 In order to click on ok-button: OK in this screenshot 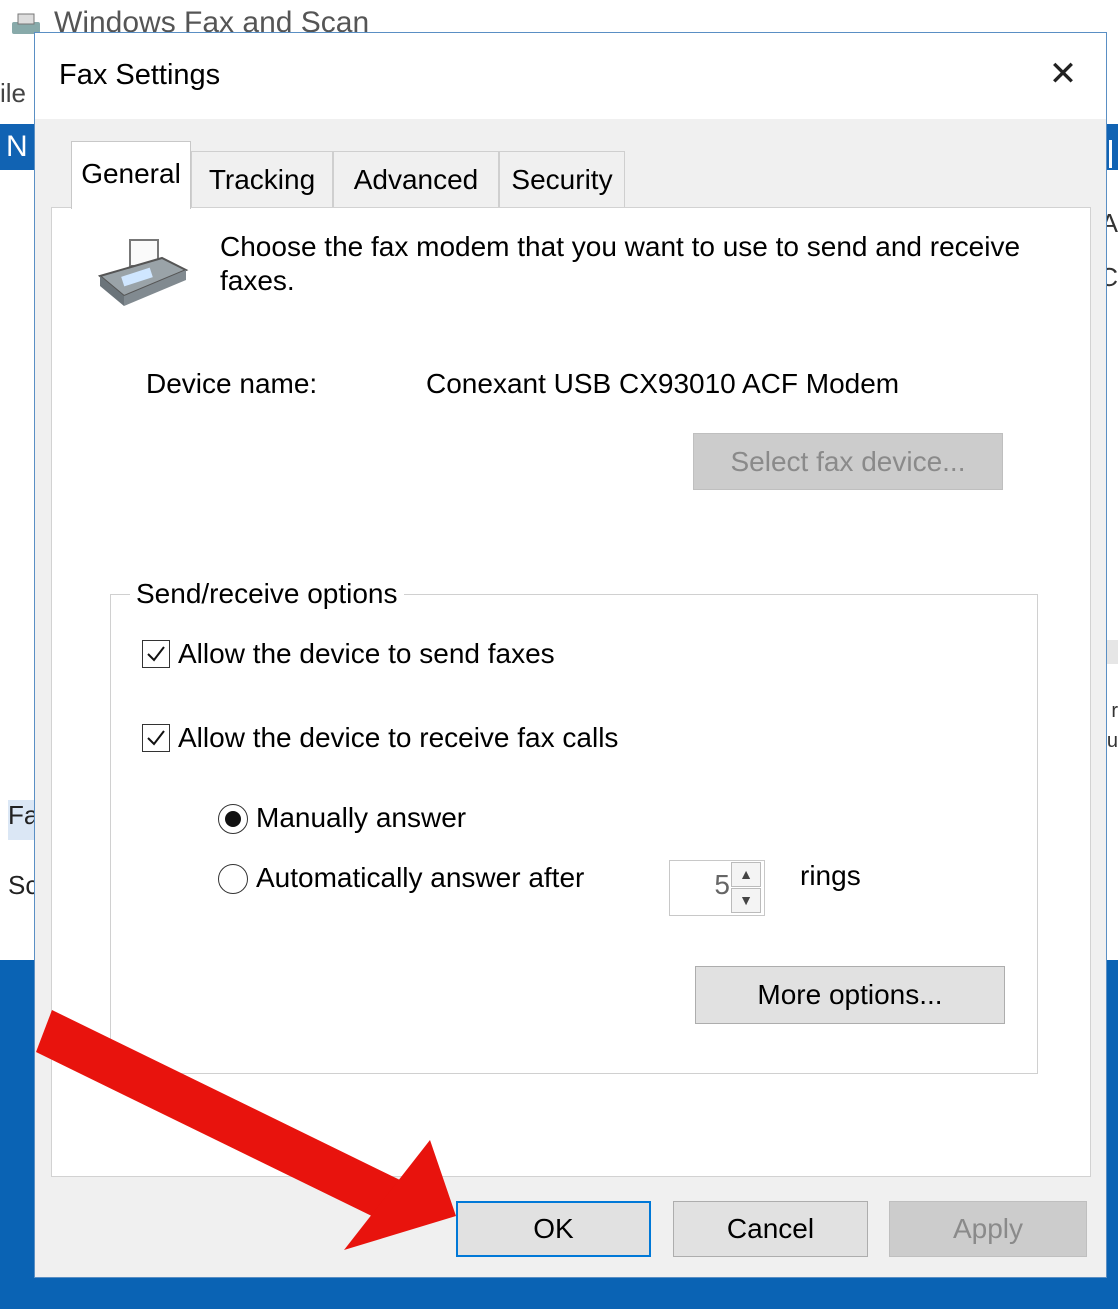, I will do `click(553, 1229)`.